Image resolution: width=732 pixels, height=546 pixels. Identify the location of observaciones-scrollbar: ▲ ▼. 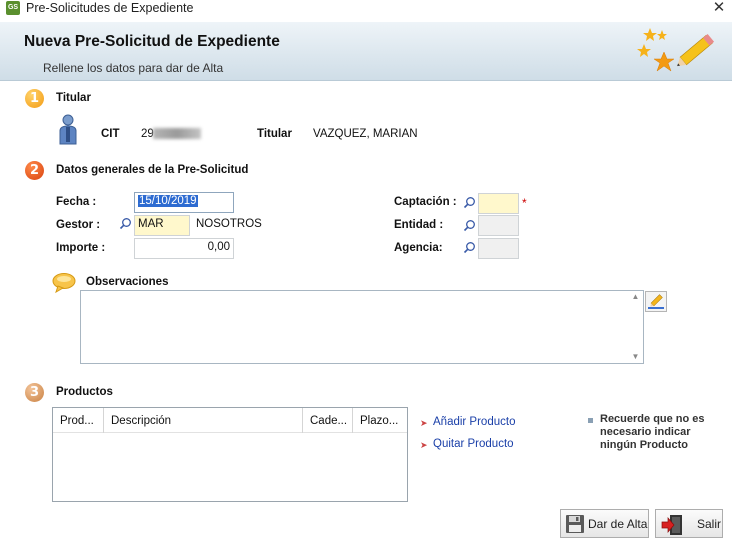
(635, 327).